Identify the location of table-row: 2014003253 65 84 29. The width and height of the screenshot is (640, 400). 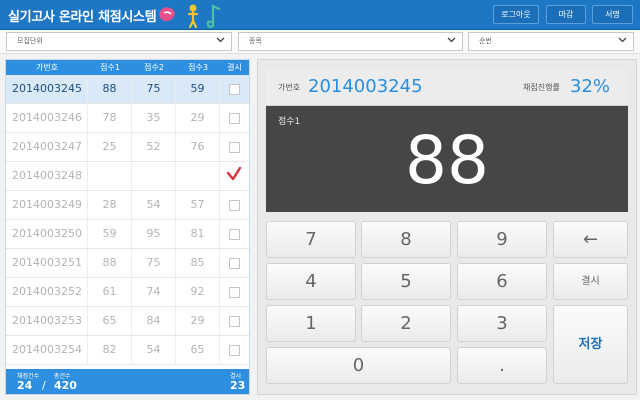
(127, 321).